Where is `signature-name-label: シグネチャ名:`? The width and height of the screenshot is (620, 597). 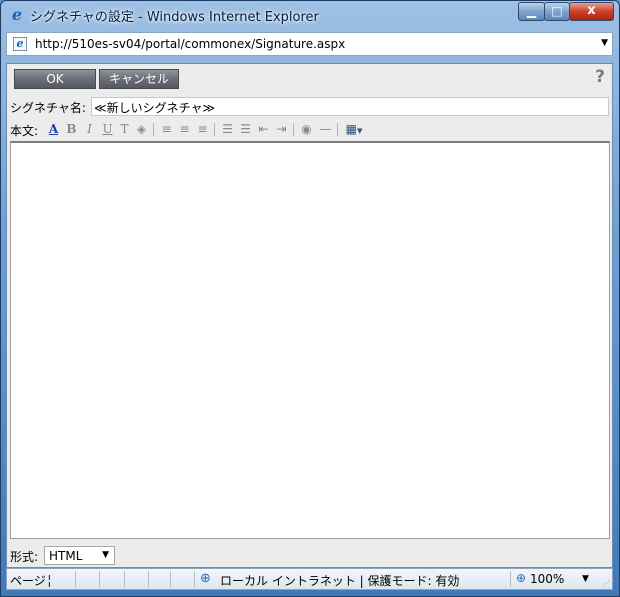
signature-name-label: シグネチャ名: is located at coordinates (48, 108).